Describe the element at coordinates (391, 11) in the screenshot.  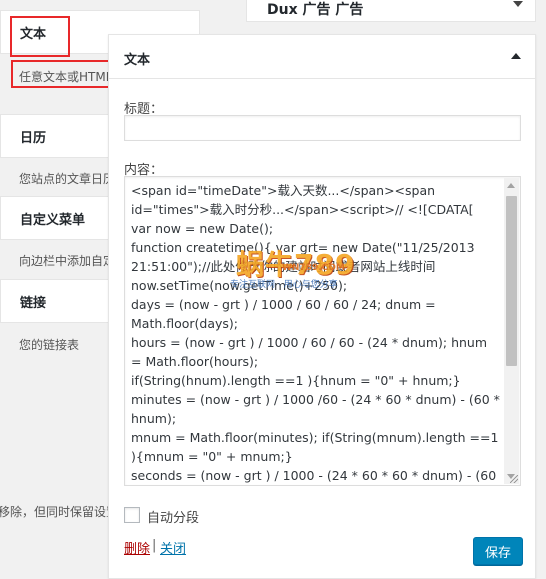
I see `sidebar-area: Dux 广告 广告` at that location.